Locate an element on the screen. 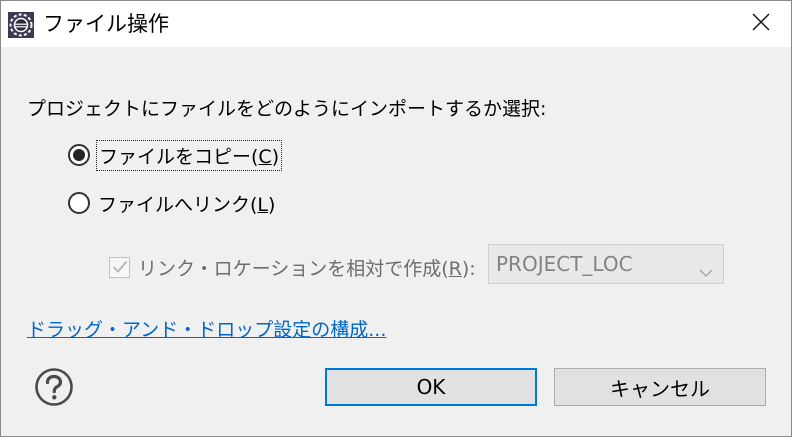 The height and width of the screenshot is (437, 792). cancel-button: キャンセル is located at coordinates (660, 387).